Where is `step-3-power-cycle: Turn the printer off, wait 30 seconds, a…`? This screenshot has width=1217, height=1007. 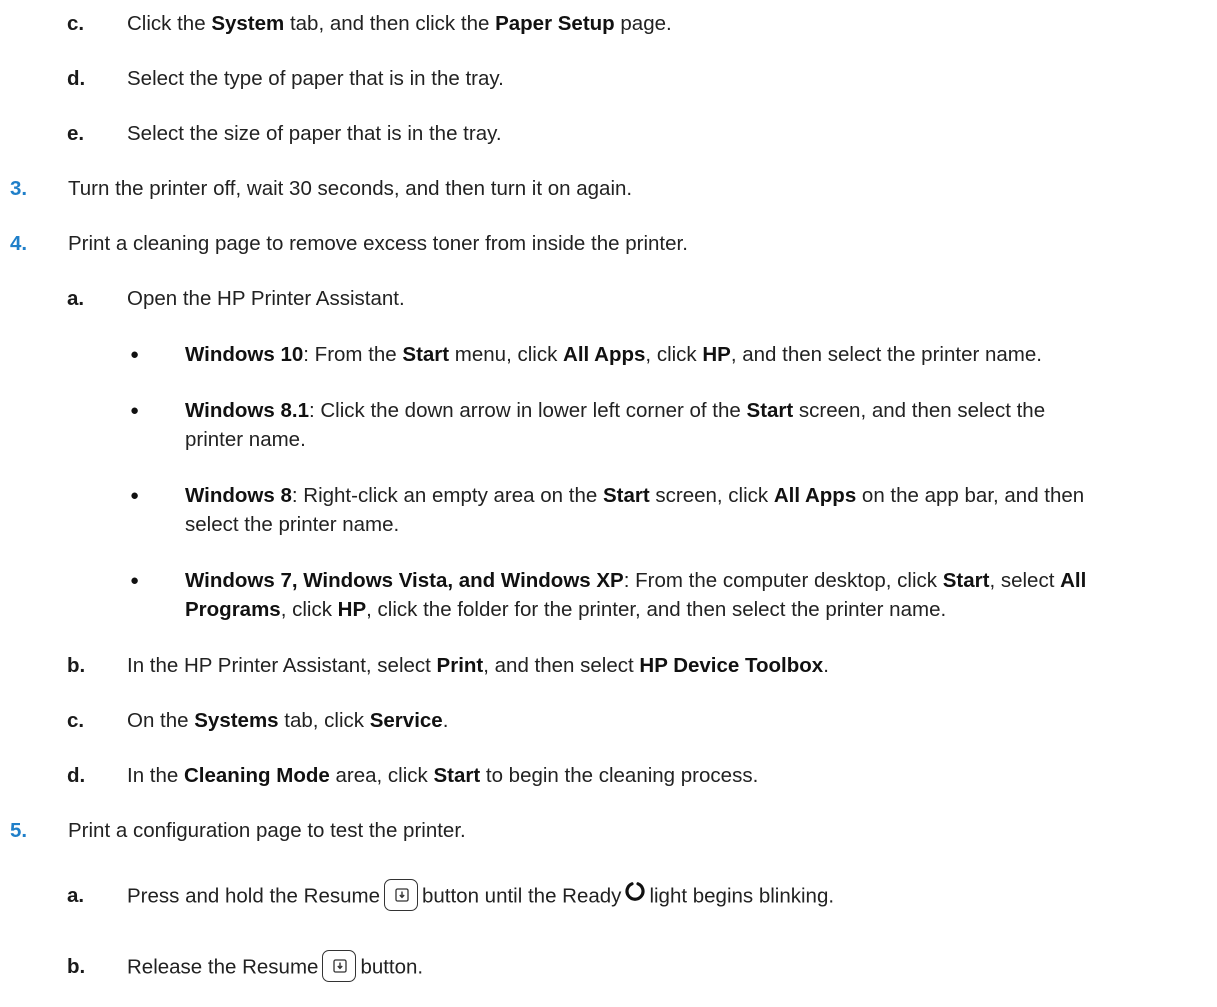 step-3-power-cycle: Turn the printer off, wait 30 seconds, a… is located at coordinates (350, 188).